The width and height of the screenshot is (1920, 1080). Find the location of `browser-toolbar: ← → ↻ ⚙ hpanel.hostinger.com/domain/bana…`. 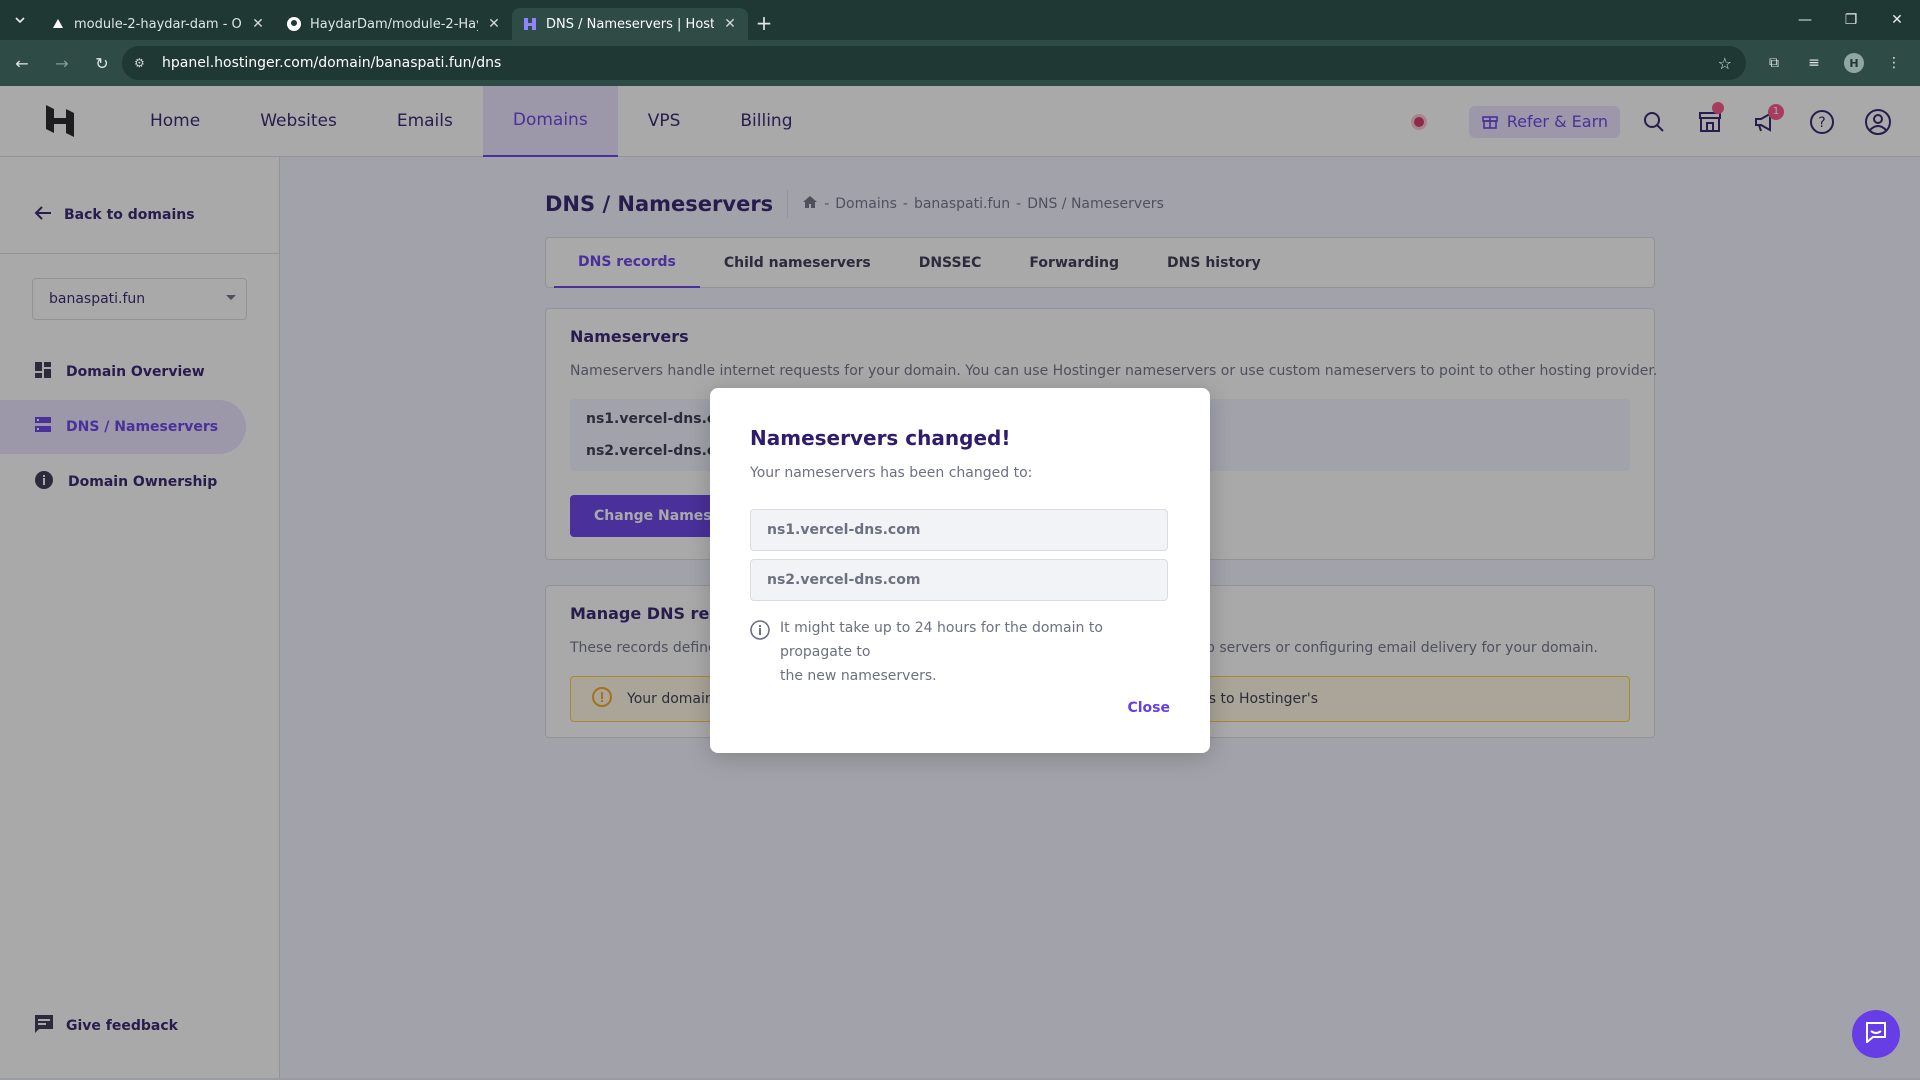

browser-toolbar: ← → ↻ ⚙ hpanel.hostinger.com/domain/bana… is located at coordinates (960, 63).